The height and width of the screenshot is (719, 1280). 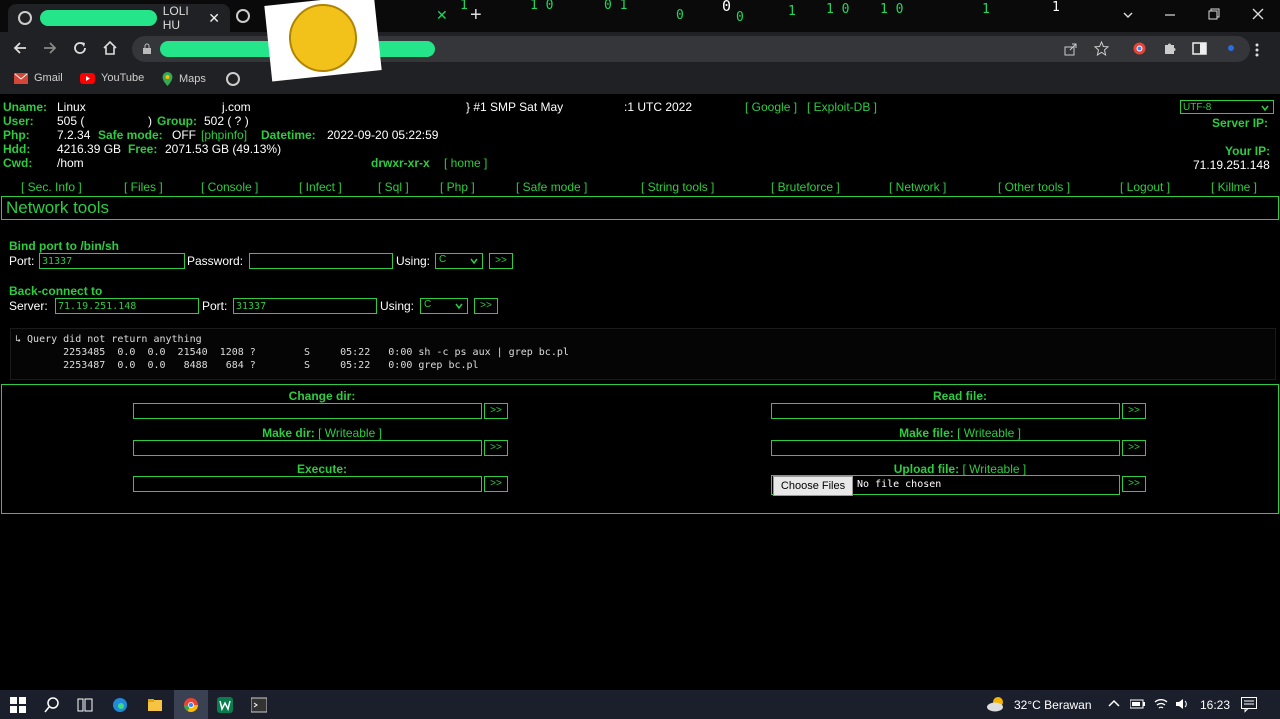 What do you see at coordinates (496, 448) in the screenshot?
I see `make-dir-go-button: >>` at bounding box center [496, 448].